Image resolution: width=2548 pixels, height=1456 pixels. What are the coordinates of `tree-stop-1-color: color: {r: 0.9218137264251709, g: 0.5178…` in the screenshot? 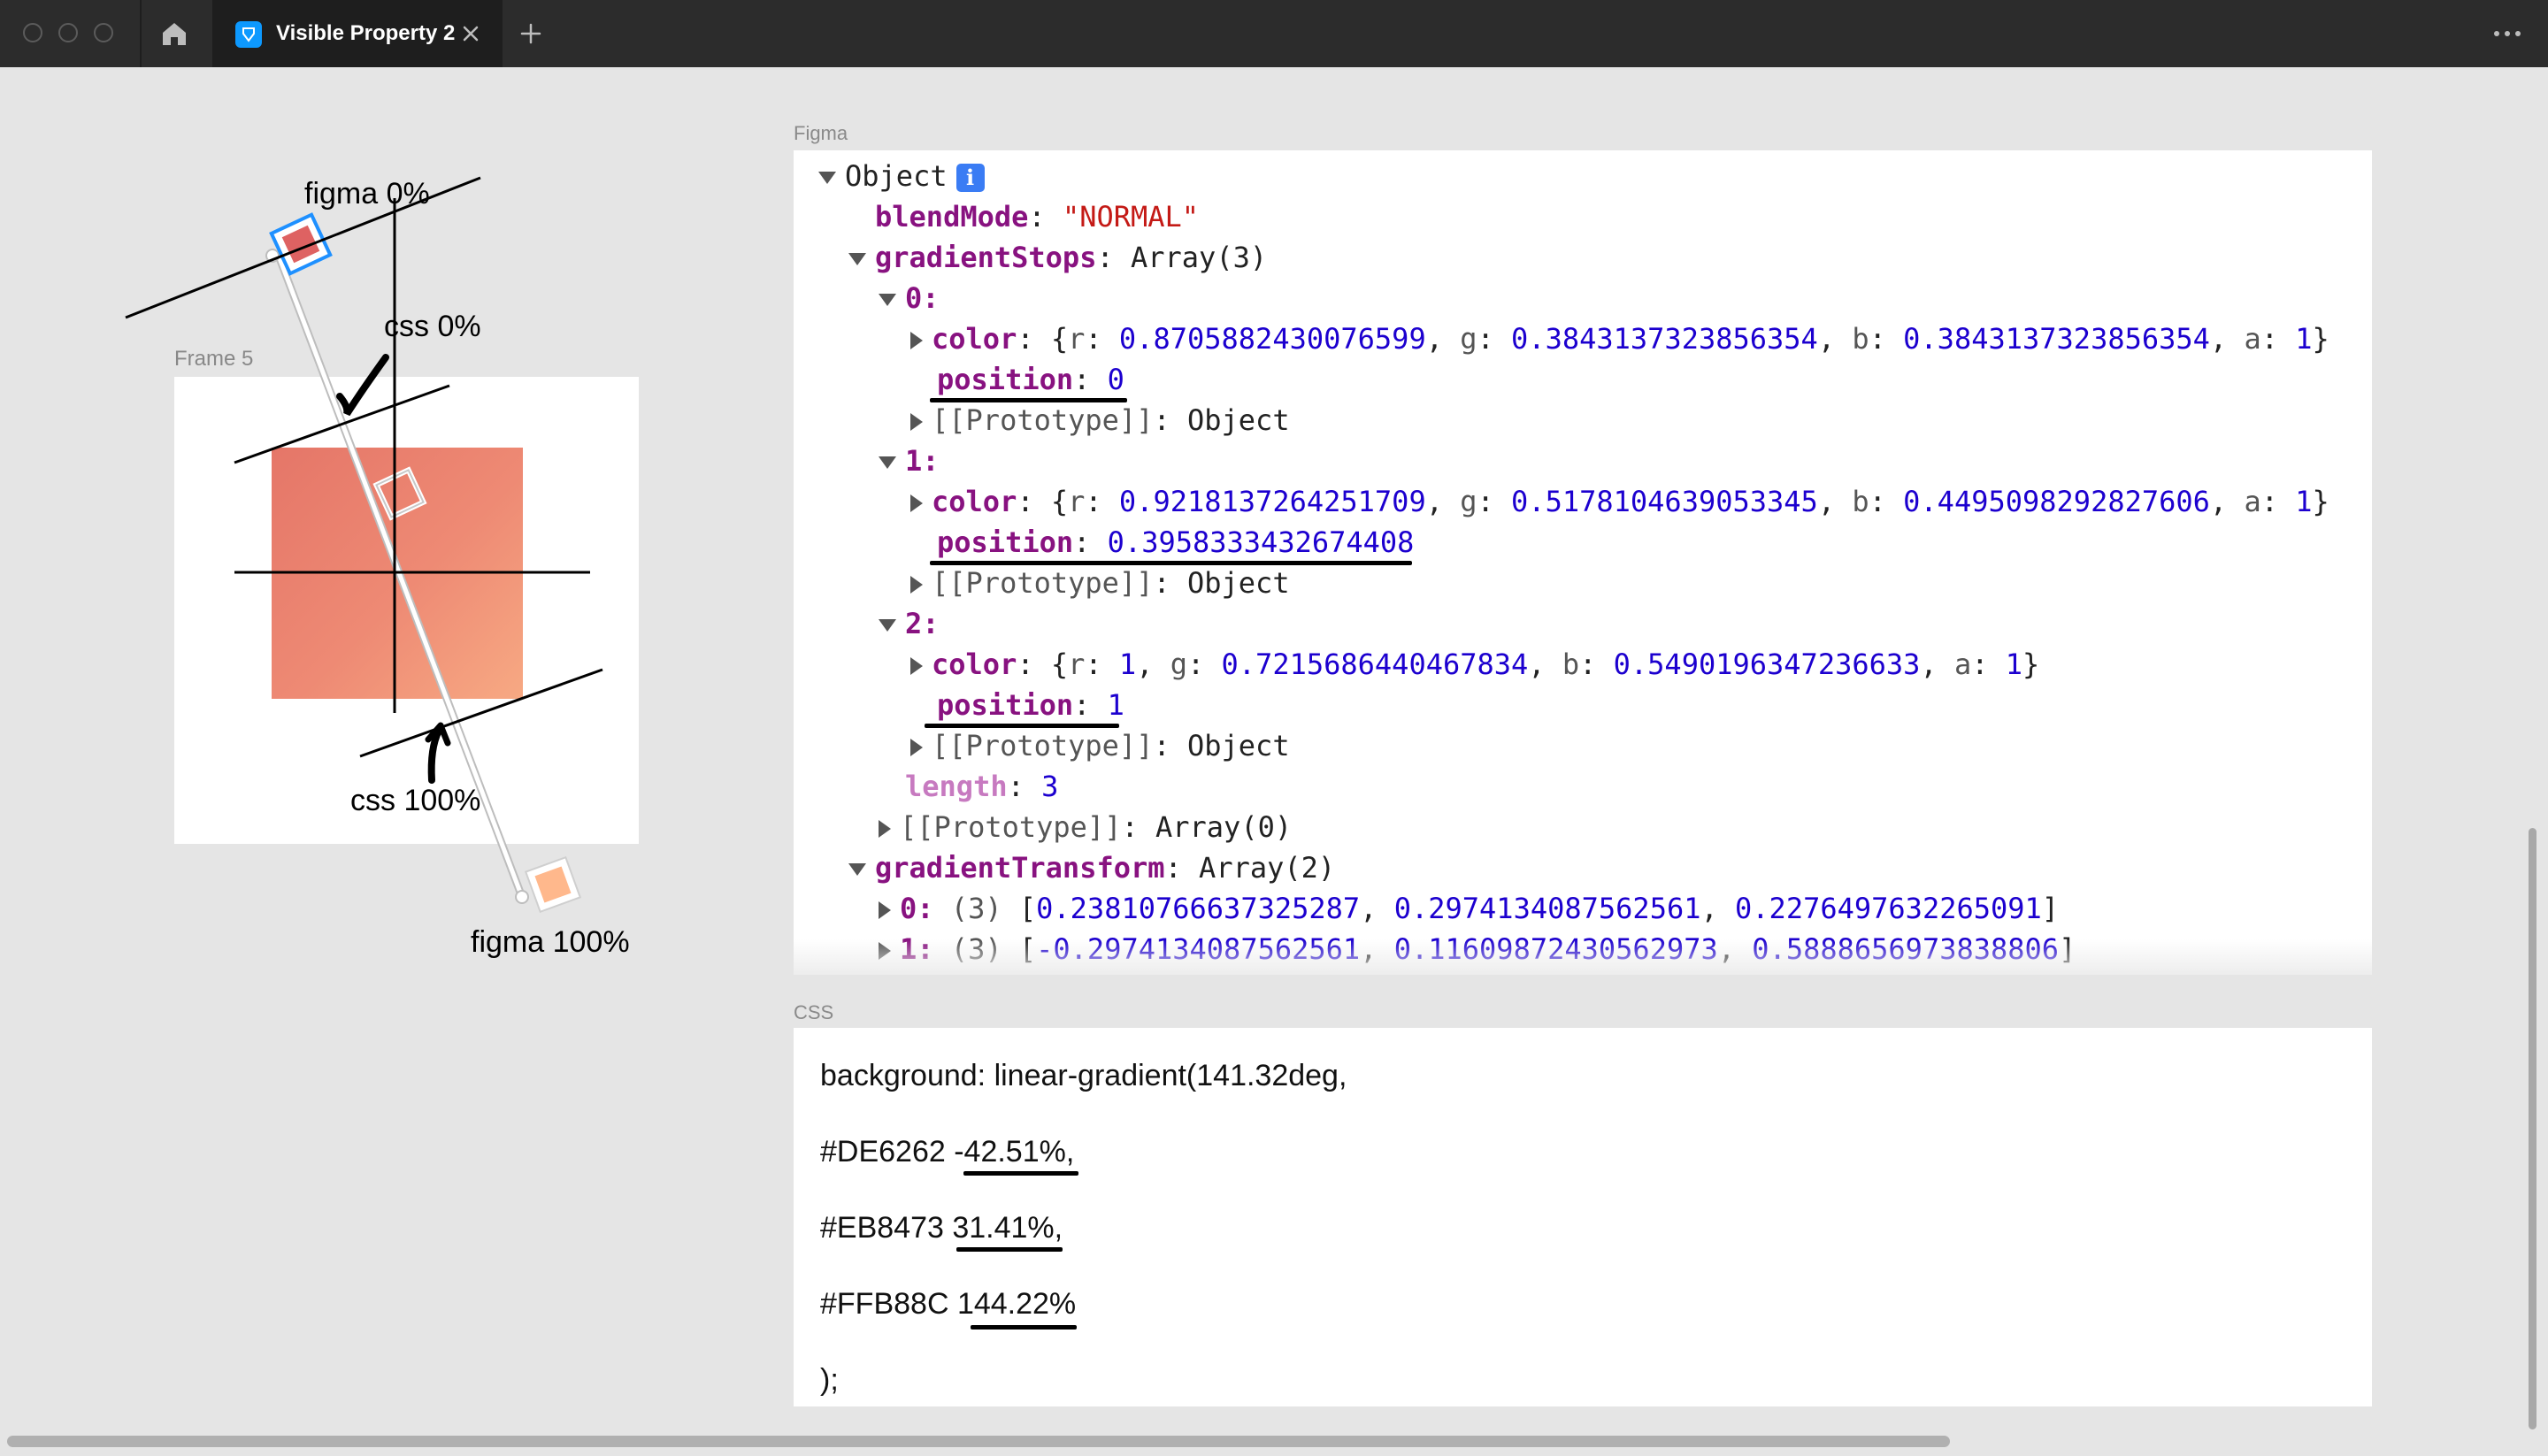 It's located at (1619, 502).